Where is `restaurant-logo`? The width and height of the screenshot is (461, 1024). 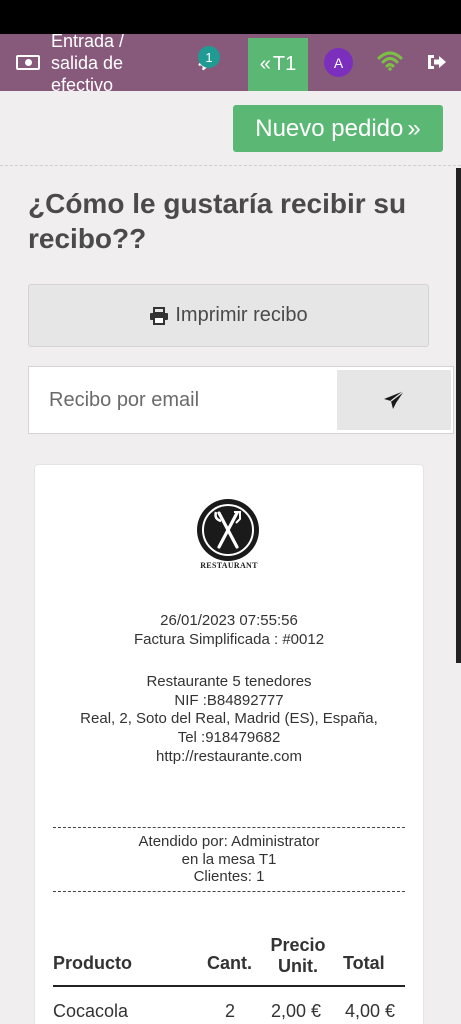 restaurant-logo is located at coordinates (228, 530).